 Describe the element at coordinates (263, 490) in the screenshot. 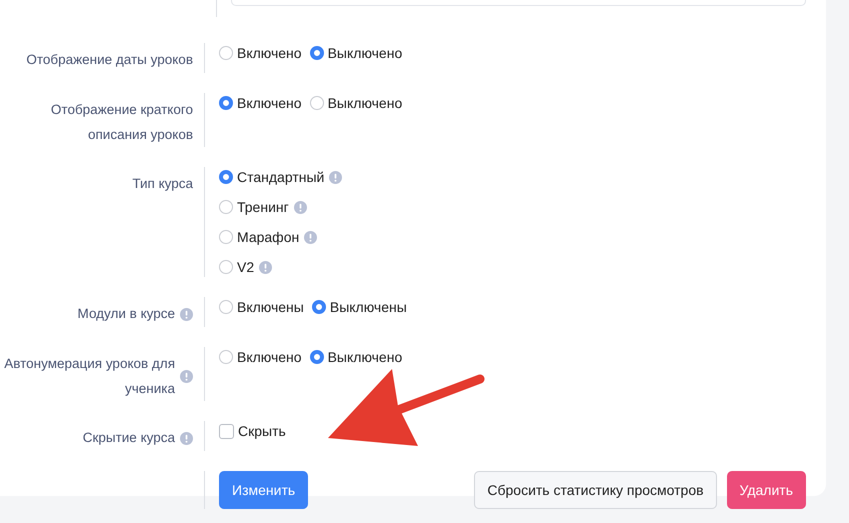

I see `save-button: Изменить` at that location.